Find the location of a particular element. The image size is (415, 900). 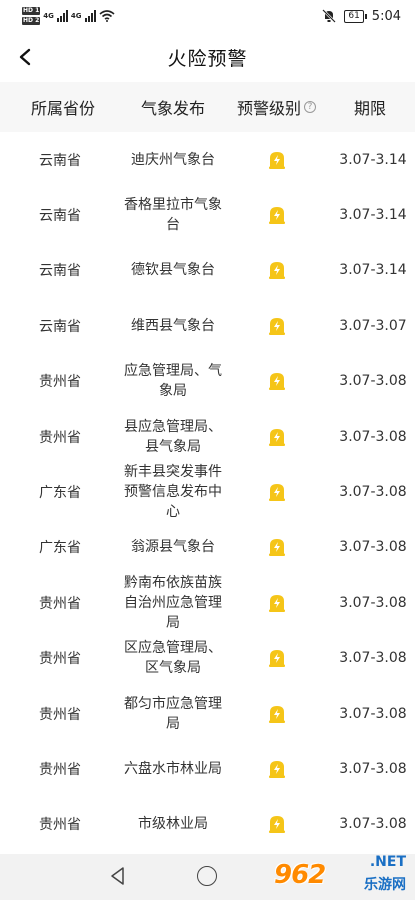

row-issuer: 维西县气象台 is located at coordinates (173, 325).